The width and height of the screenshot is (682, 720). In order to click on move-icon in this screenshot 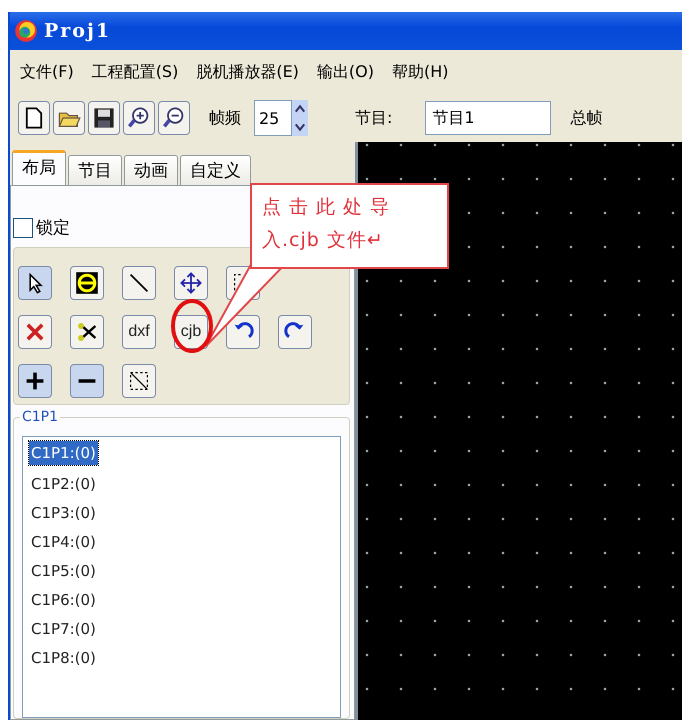, I will do `click(191, 283)`.